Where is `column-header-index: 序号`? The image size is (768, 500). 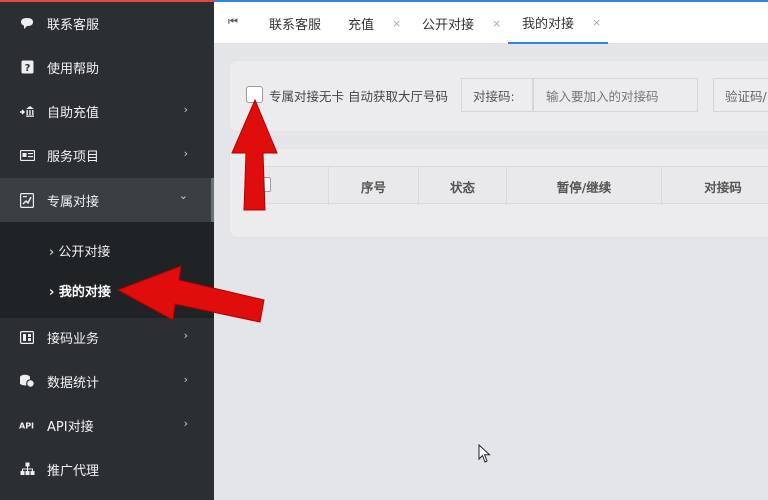
column-header-index: 序号 is located at coordinates (373, 186).